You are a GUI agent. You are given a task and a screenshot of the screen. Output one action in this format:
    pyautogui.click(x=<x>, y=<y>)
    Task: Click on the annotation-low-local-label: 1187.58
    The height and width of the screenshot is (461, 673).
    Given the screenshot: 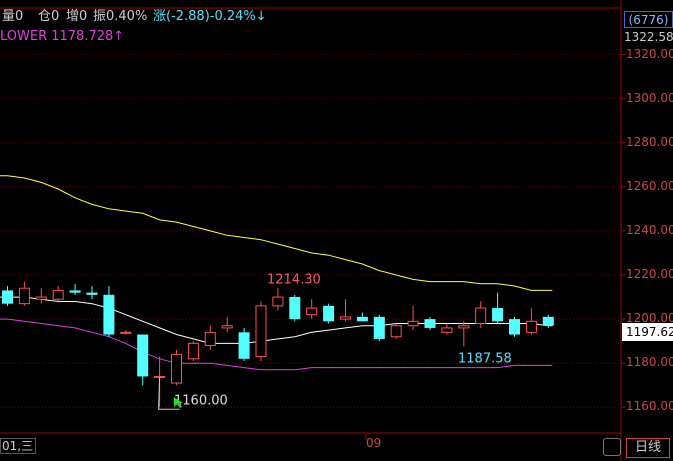 What is the action you would take?
    pyautogui.click(x=485, y=358)
    